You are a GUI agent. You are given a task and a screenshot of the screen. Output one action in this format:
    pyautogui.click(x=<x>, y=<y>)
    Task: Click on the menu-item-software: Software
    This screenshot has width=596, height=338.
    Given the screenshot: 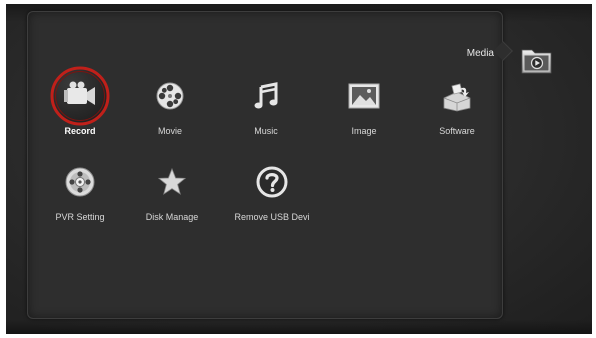 What is the action you would take?
    pyautogui.click(x=457, y=109)
    